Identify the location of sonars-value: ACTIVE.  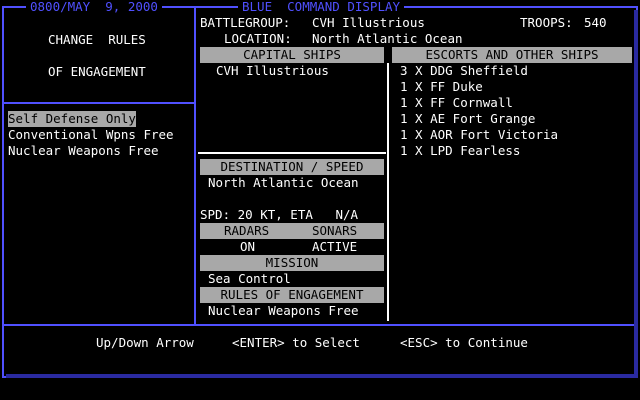
(335, 246).